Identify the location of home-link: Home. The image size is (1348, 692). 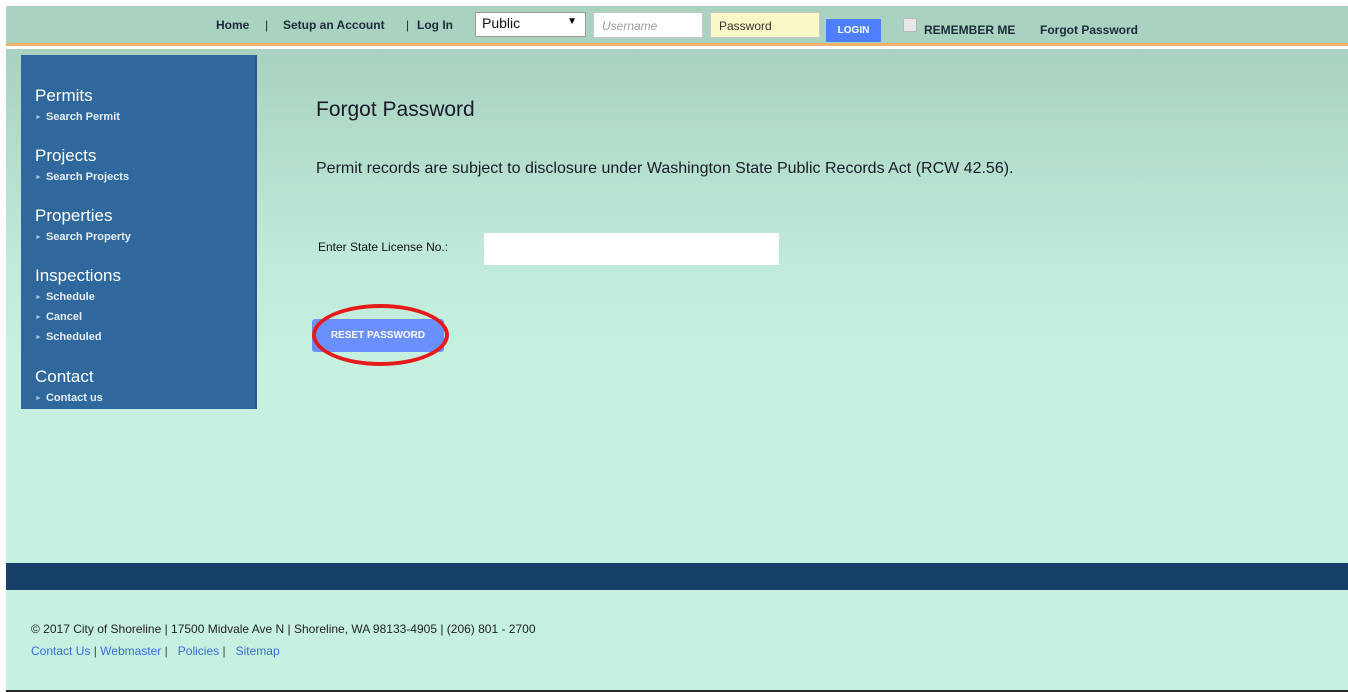
(232, 25).